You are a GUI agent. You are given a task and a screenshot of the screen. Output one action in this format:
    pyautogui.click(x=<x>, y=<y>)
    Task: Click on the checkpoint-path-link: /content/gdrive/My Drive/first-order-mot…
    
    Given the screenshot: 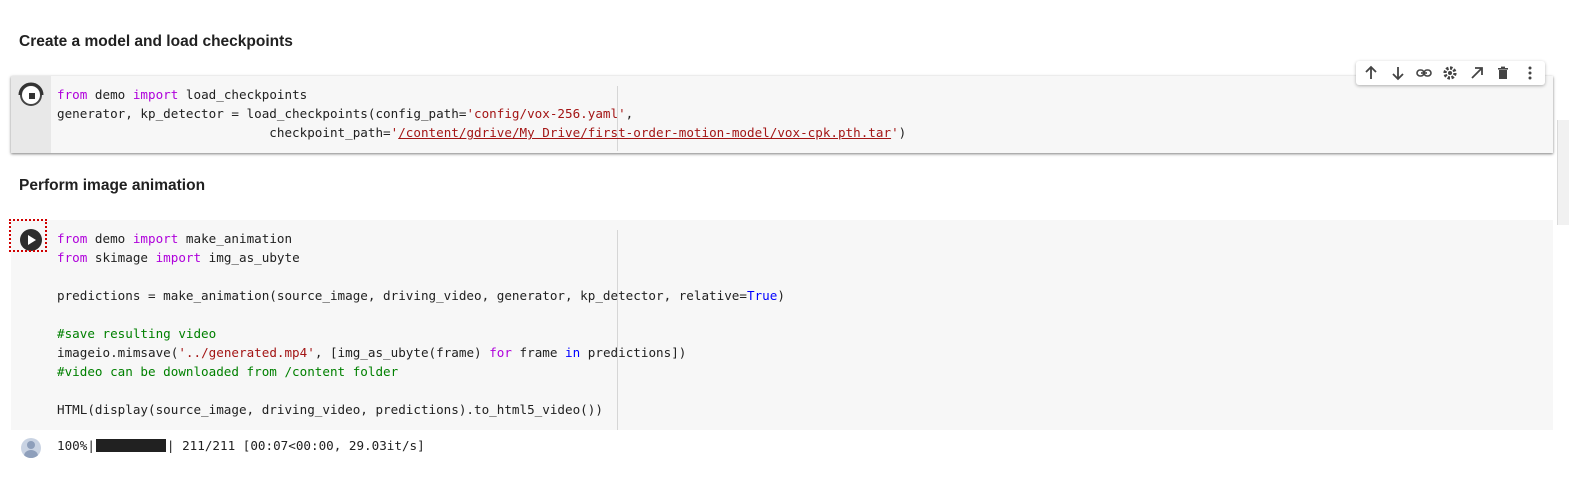 What is the action you would take?
    pyautogui.click(x=644, y=132)
    